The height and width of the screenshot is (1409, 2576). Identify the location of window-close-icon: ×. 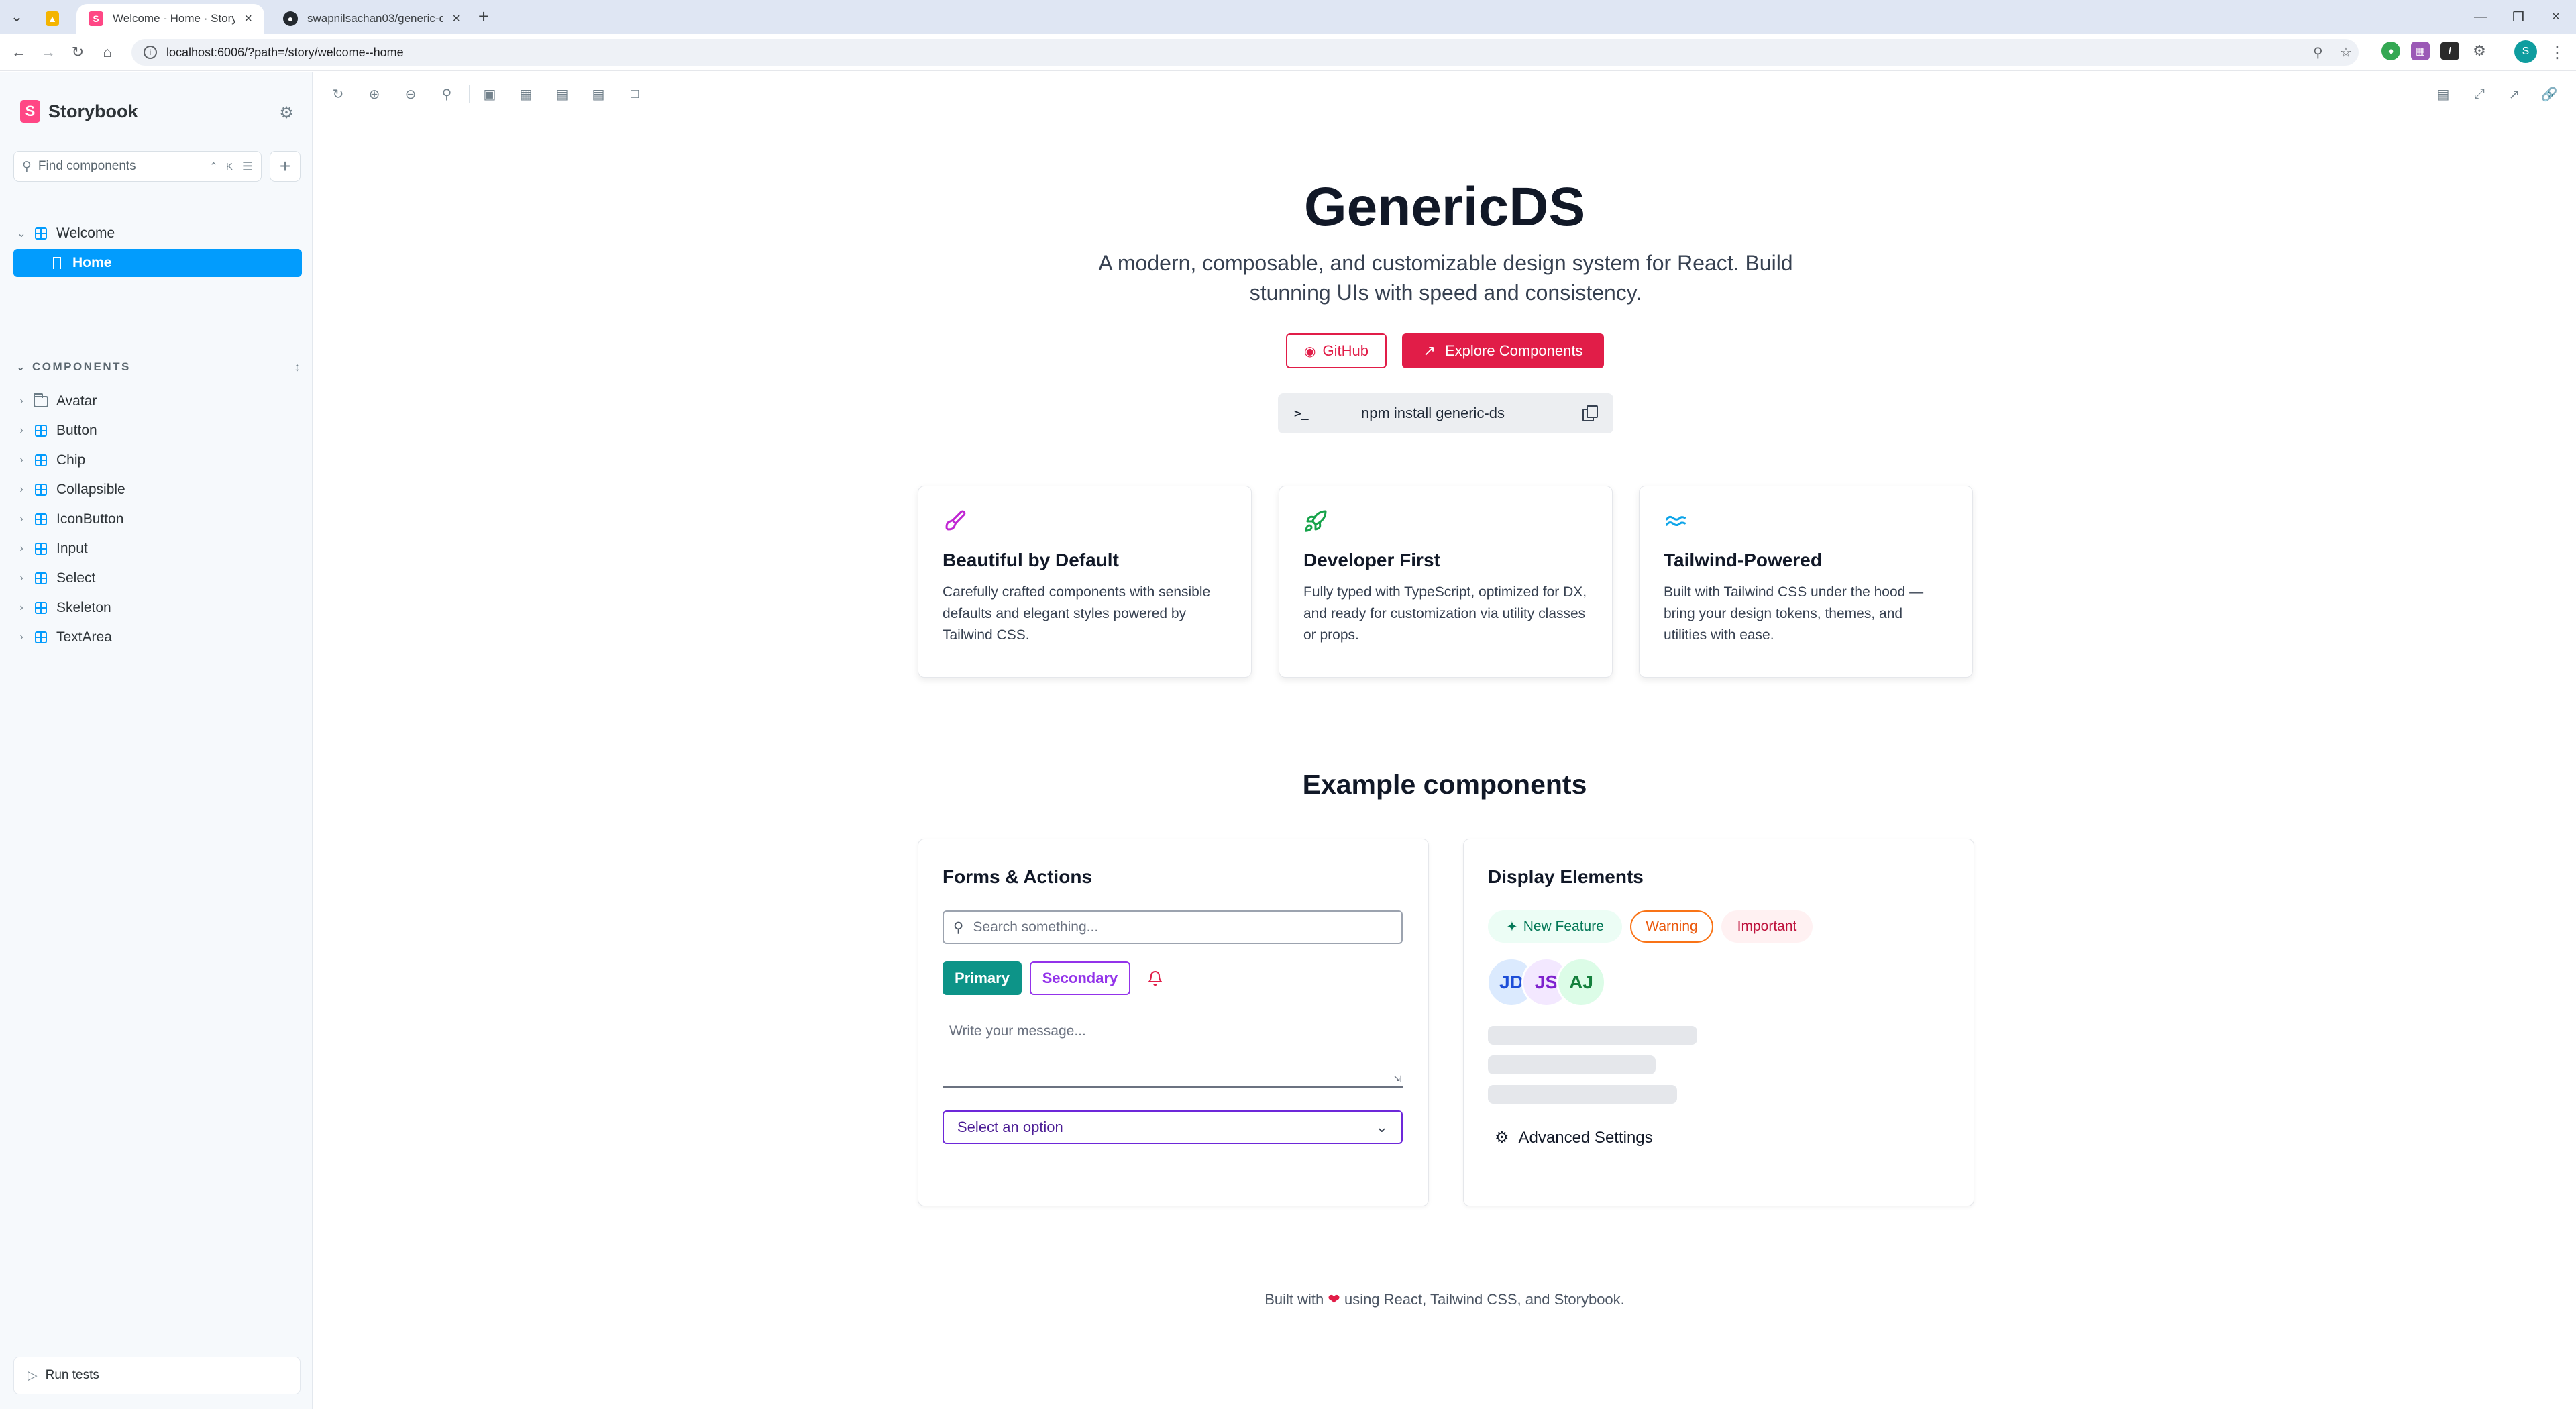
(2555, 17).